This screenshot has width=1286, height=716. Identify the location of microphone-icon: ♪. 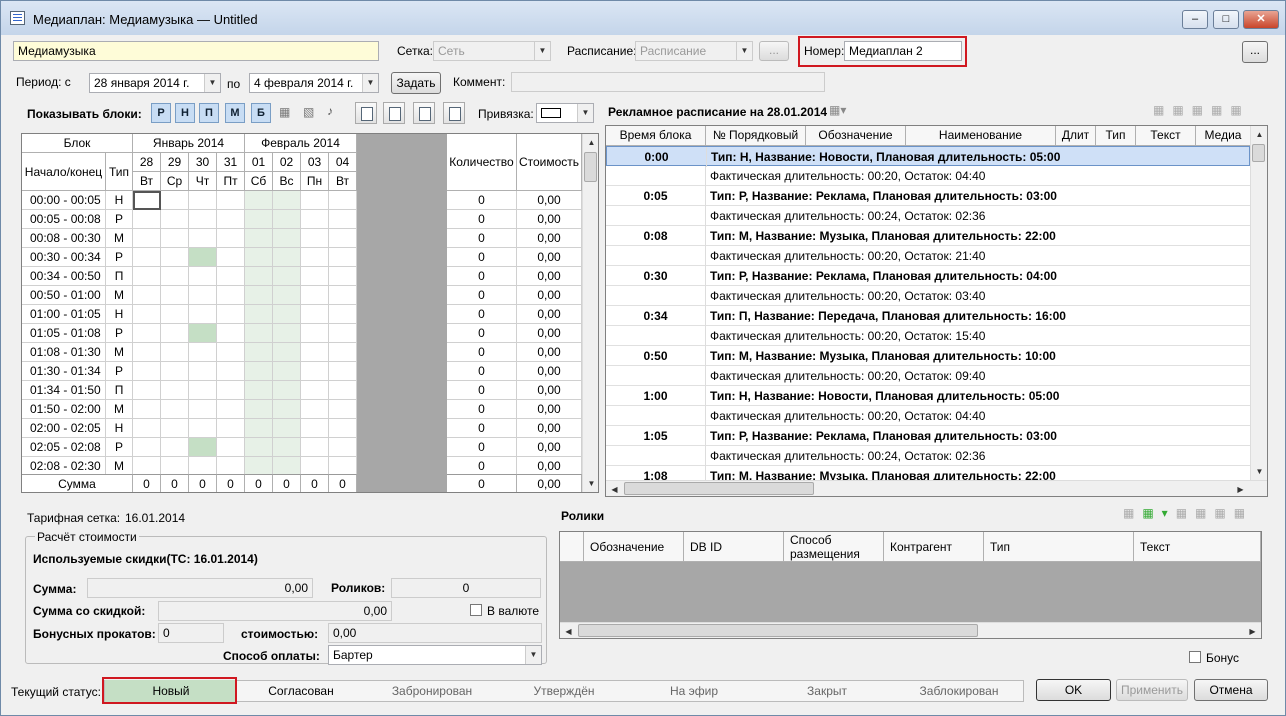
(330, 111).